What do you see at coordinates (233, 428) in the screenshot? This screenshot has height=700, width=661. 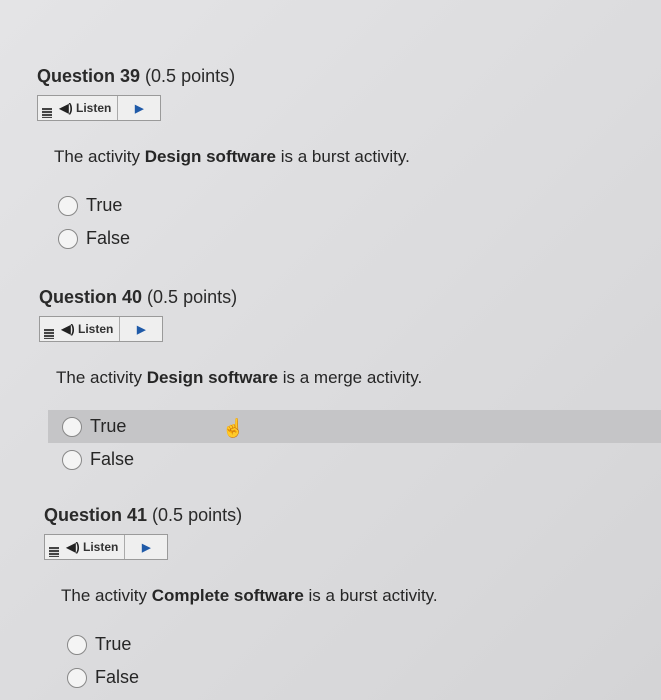 I see `hand-pointer-icon: ☝` at bounding box center [233, 428].